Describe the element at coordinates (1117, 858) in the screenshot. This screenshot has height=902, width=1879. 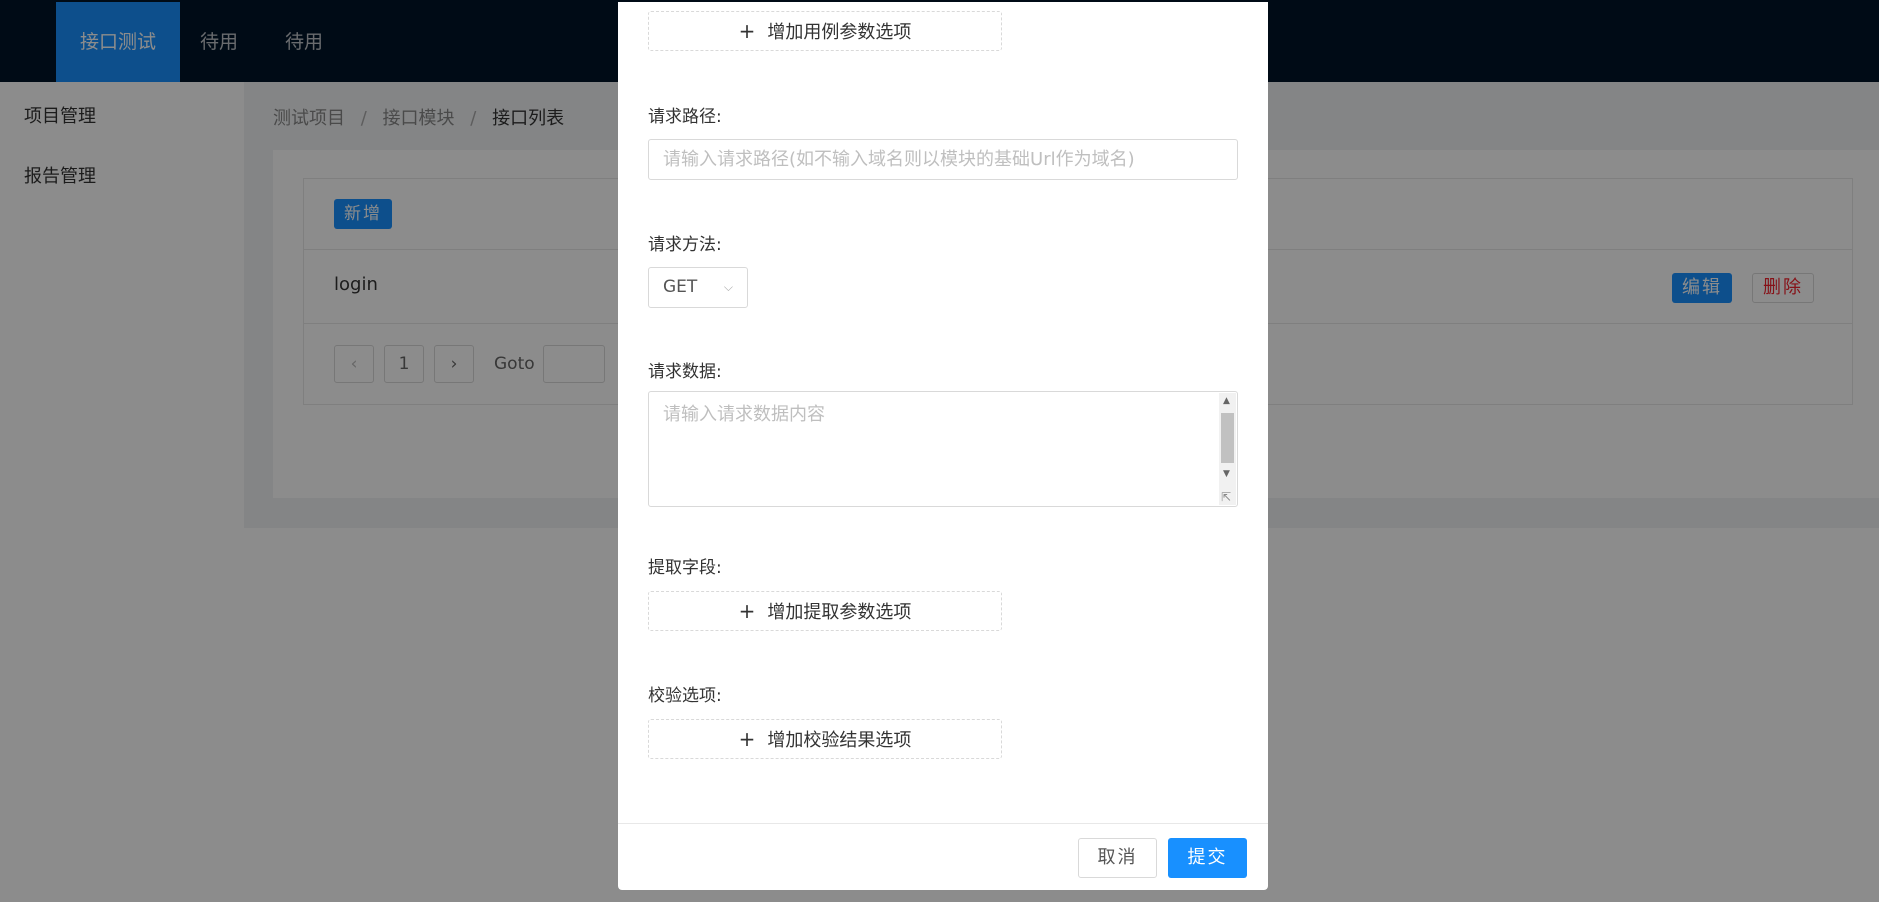
I see `cancel-button: 取消` at that location.